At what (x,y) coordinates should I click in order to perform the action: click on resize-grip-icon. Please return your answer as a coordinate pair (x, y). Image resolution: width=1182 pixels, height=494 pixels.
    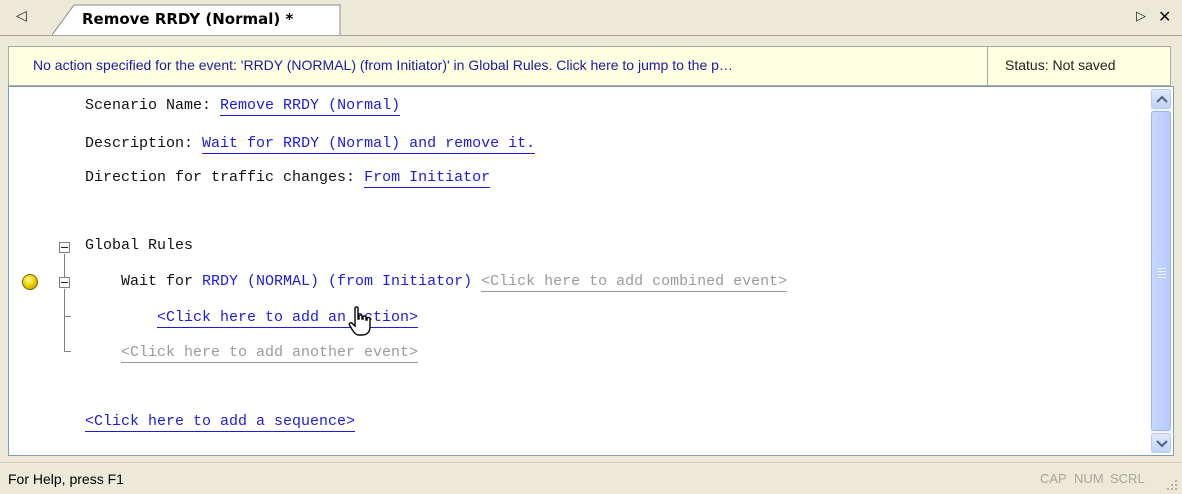
    Looking at the image, I should click on (1172, 485).